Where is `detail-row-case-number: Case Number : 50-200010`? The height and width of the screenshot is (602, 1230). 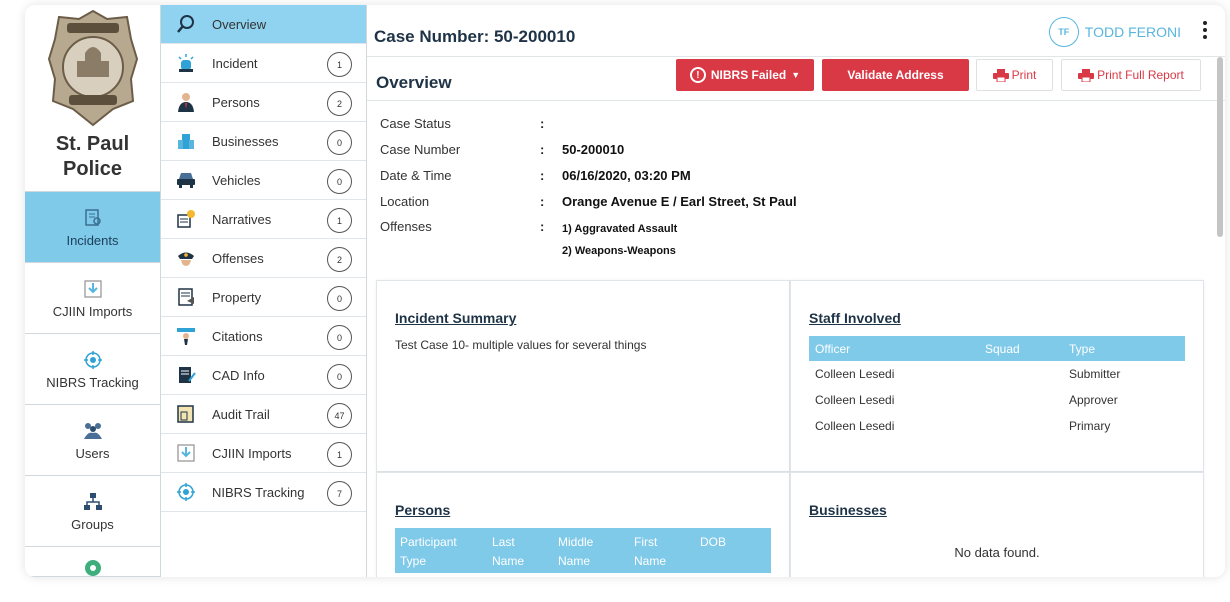
detail-row-case-number: Case Number : 50-200010 is located at coordinates (588, 149).